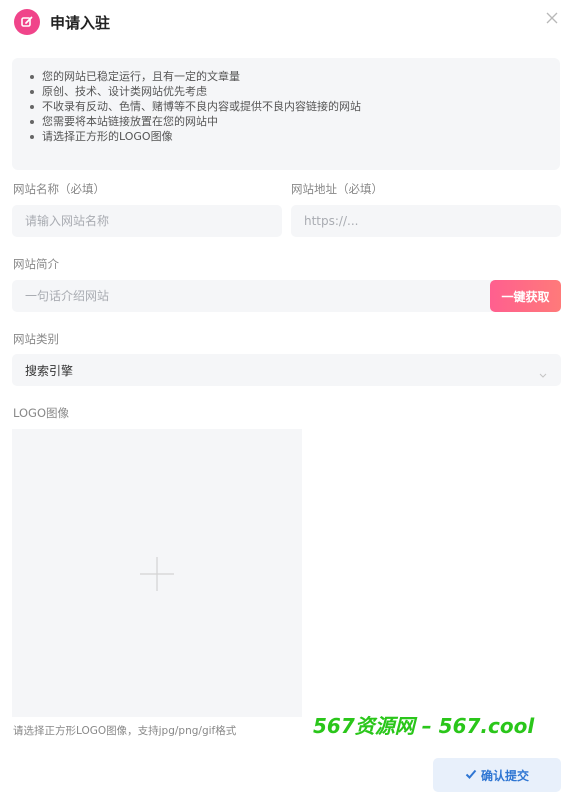 This screenshot has height=800, width=574. I want to click on site-name-label: 网站名称（必填）, so click(59, 189).